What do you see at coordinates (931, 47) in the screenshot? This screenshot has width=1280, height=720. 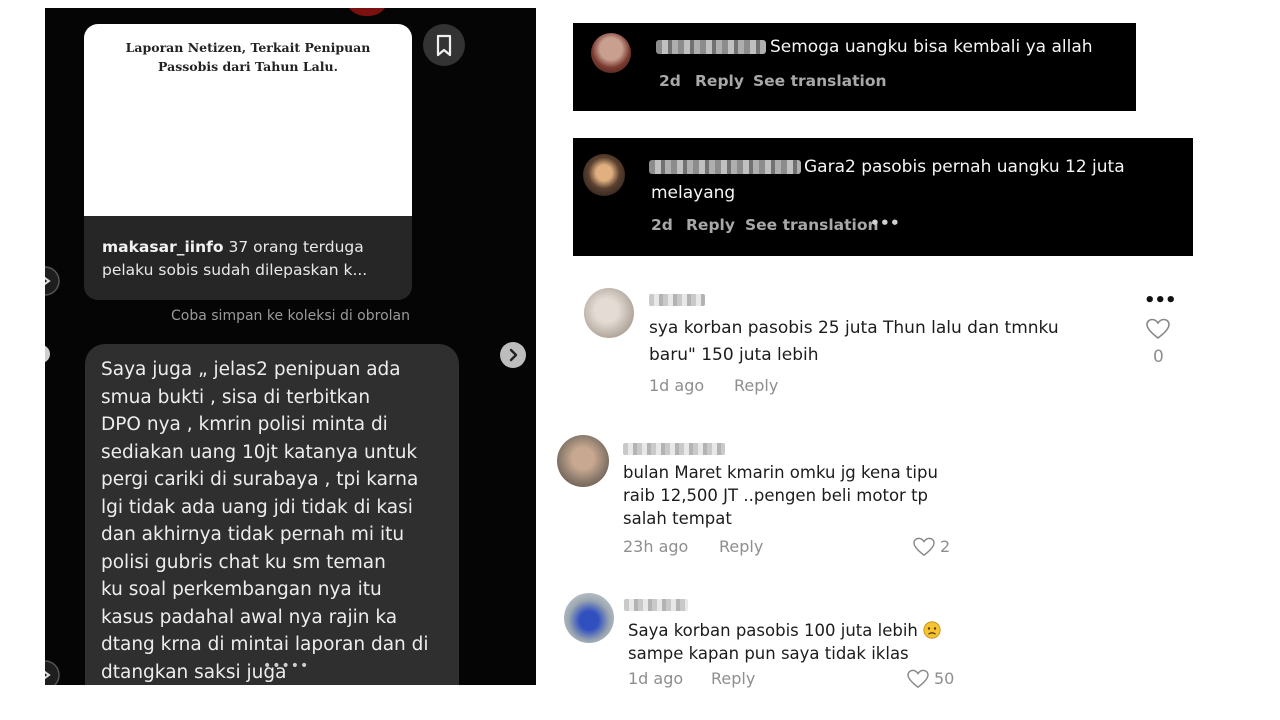 I see `comment-text: Semoga uangku bisa kembali ya allah` at bounding box center [931, 47].